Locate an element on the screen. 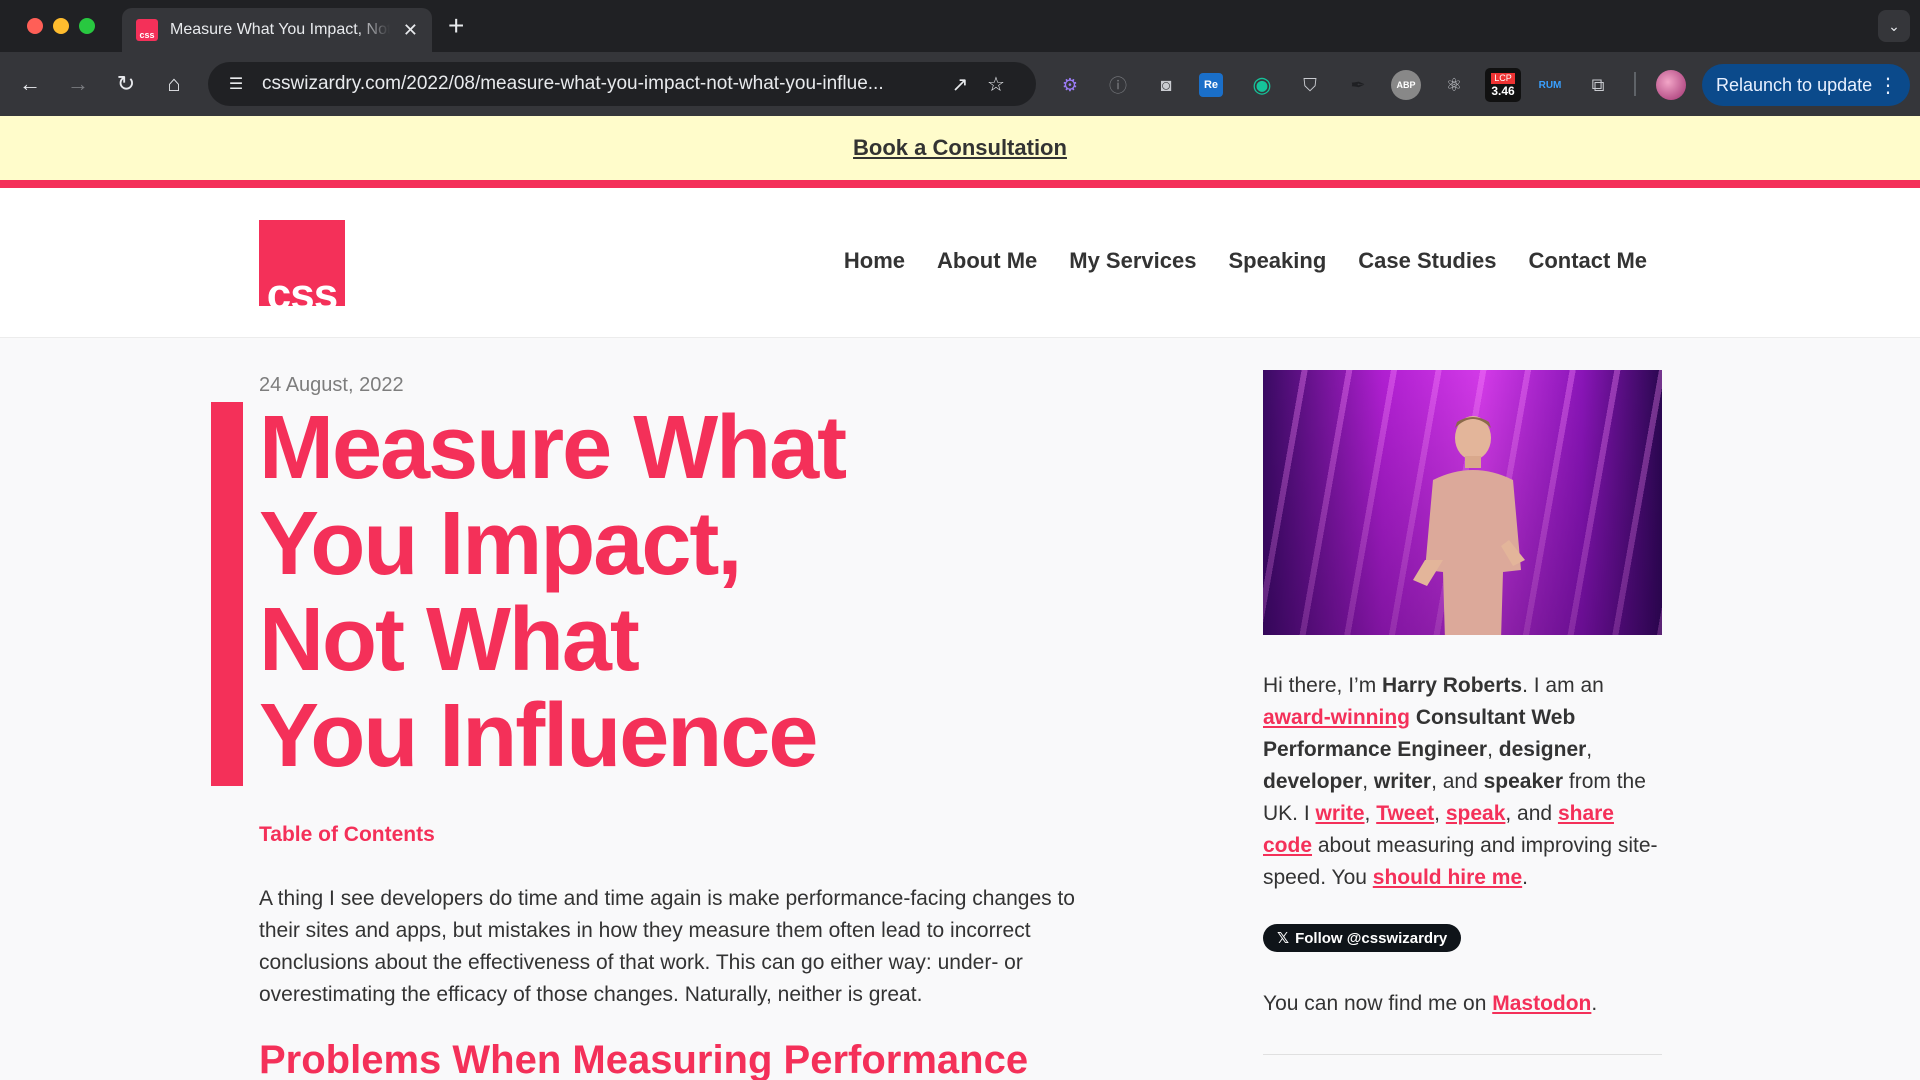  info-extension-icon: ⓘ is located at coordinates (1118, 85).